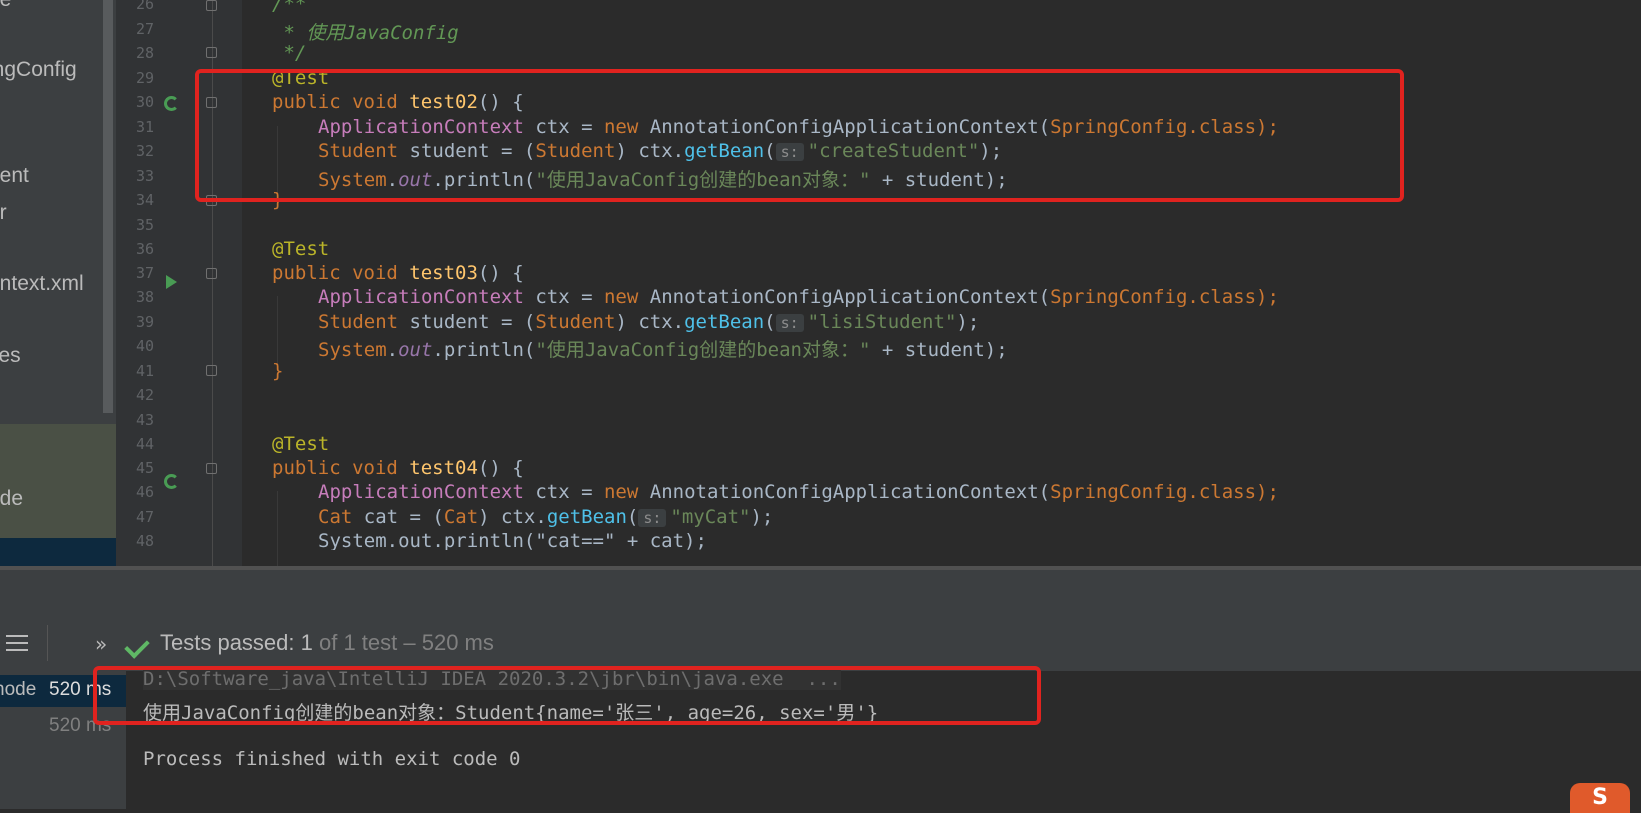  I want to click on sidebar-item: ingConfig, so click(38, 70).